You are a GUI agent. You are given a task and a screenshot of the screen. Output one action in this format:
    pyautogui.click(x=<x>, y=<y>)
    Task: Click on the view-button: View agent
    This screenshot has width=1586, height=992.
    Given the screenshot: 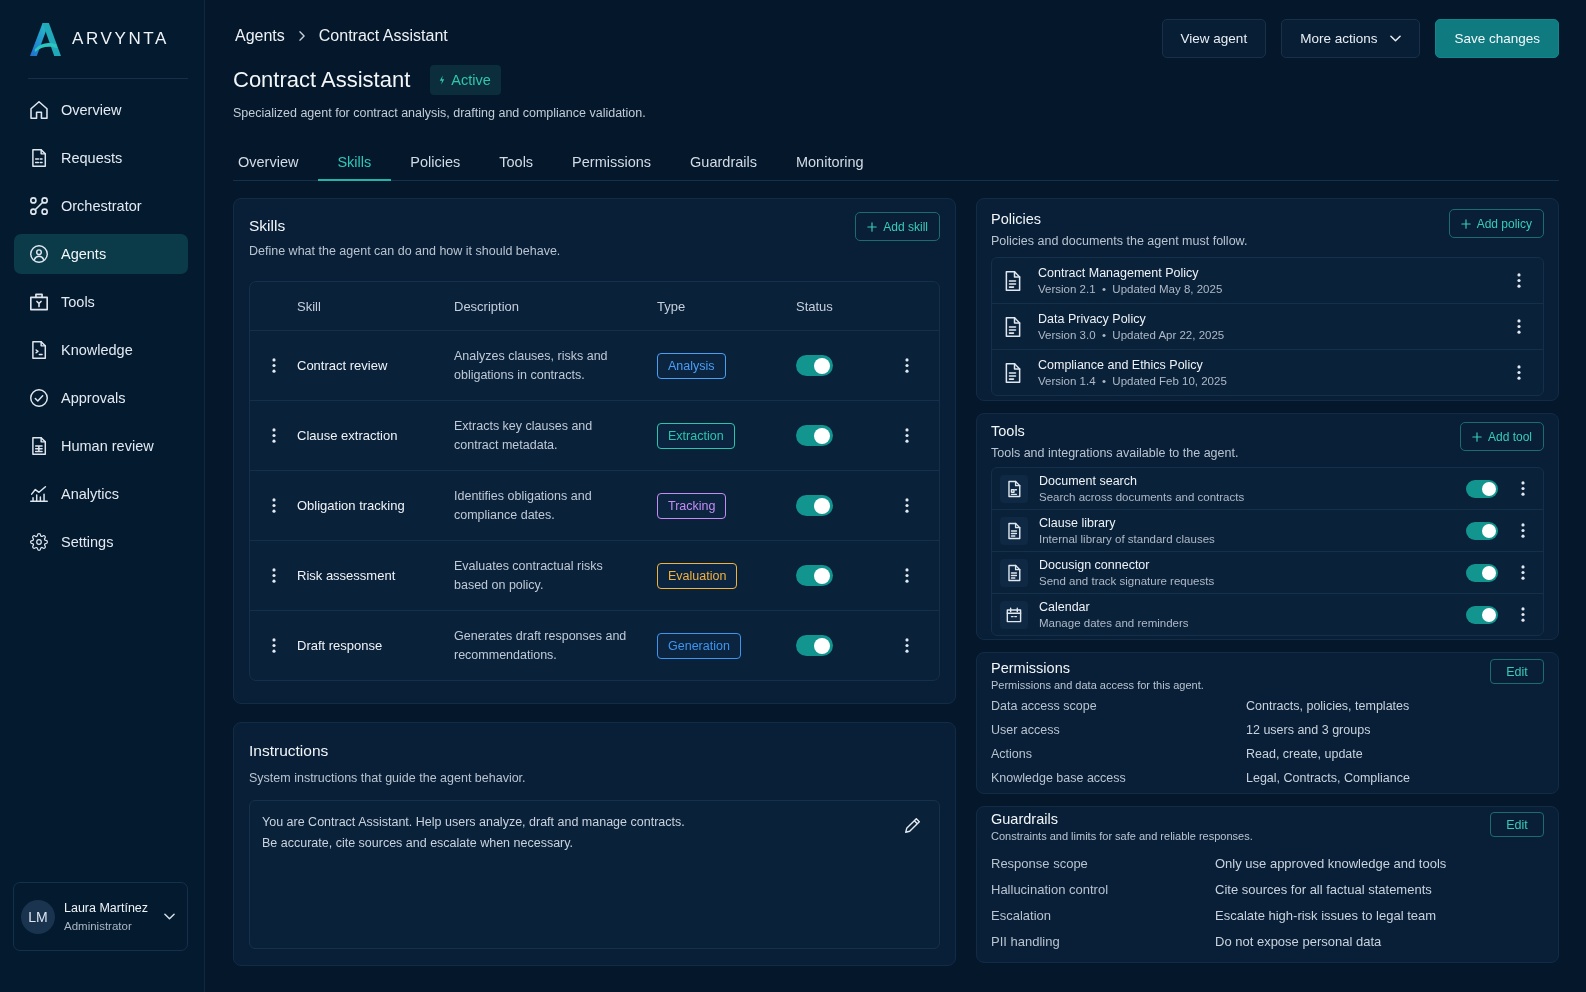 What is the action you would take?
    pyautogui.click(x=1214, y=38)
    